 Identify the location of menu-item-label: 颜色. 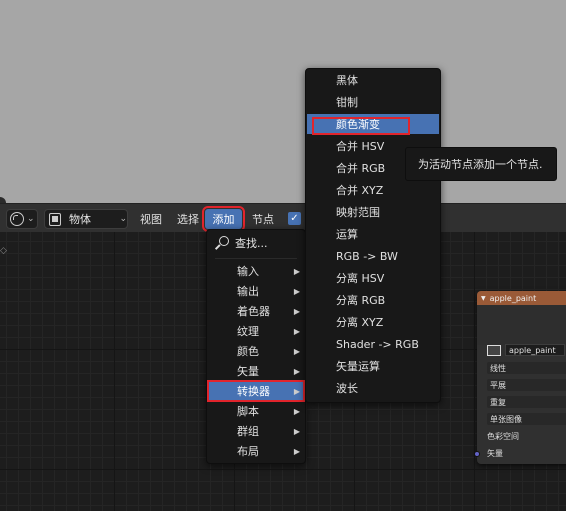
(248, 351).